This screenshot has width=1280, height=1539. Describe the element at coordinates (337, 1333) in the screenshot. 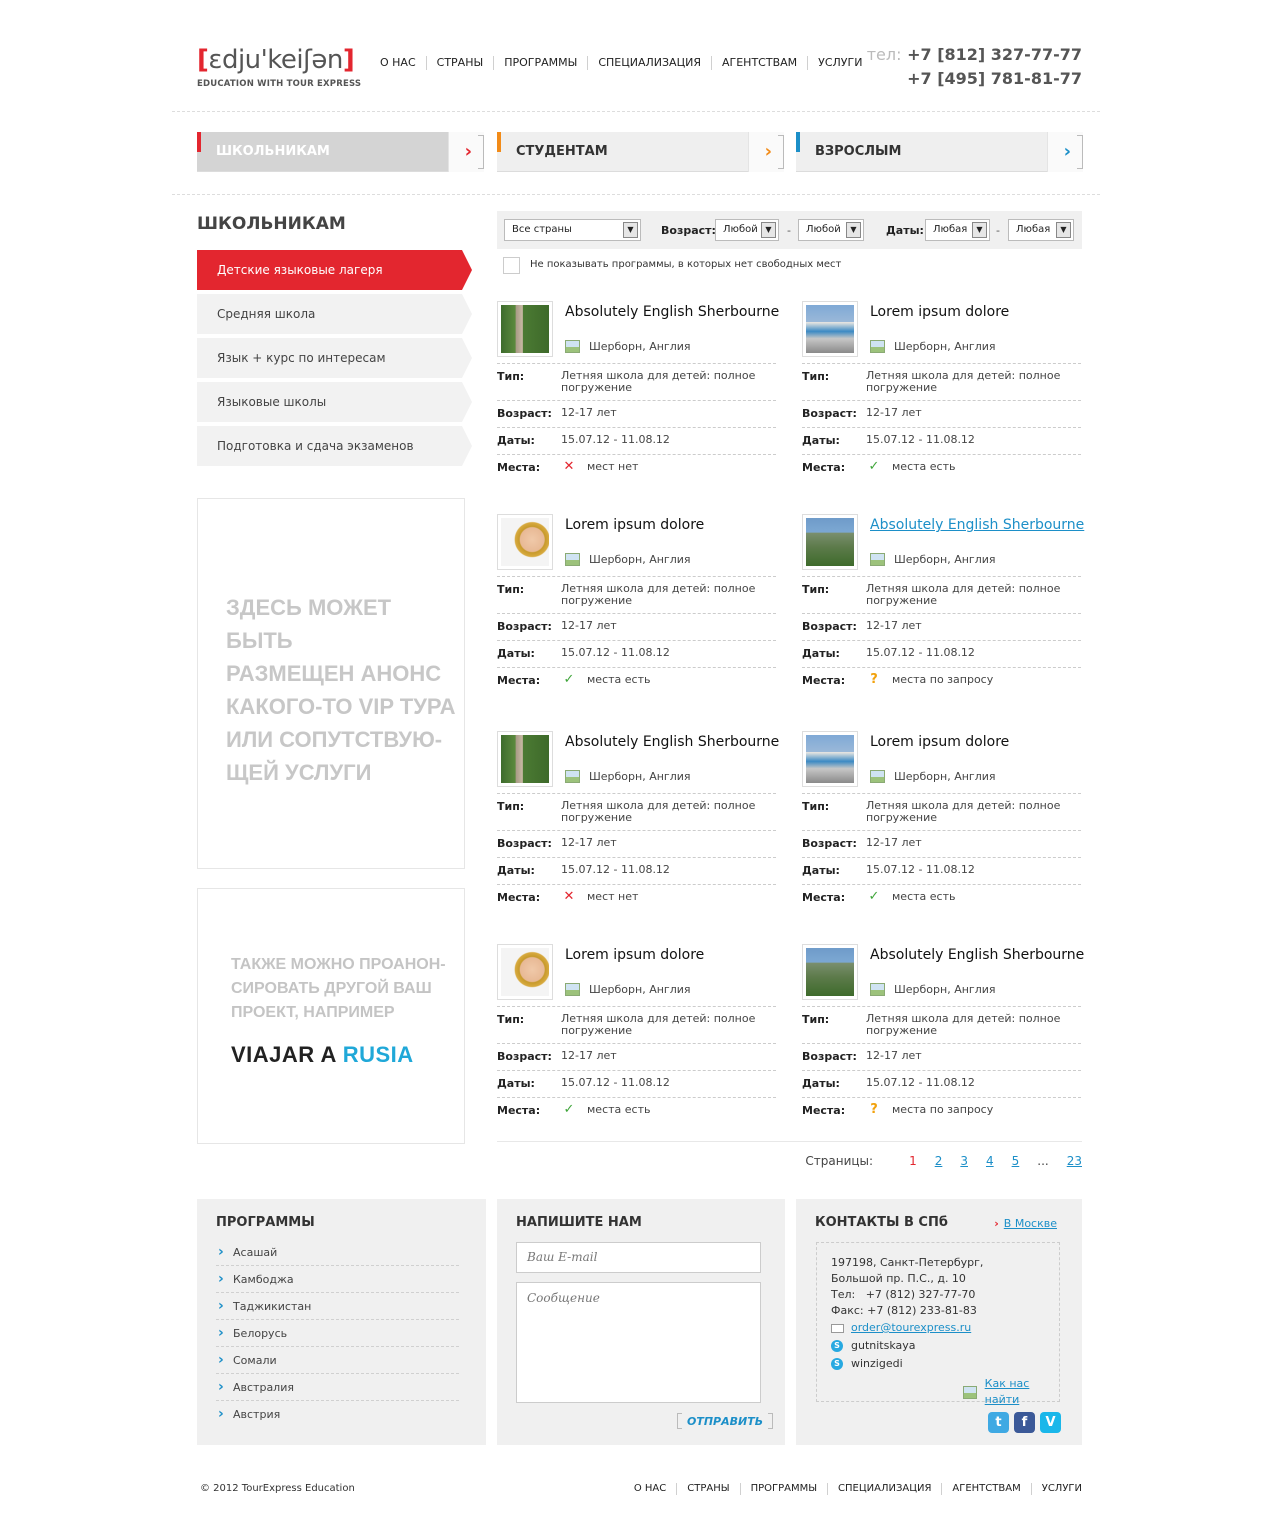

I see `program-link: Белорусь` at that location.